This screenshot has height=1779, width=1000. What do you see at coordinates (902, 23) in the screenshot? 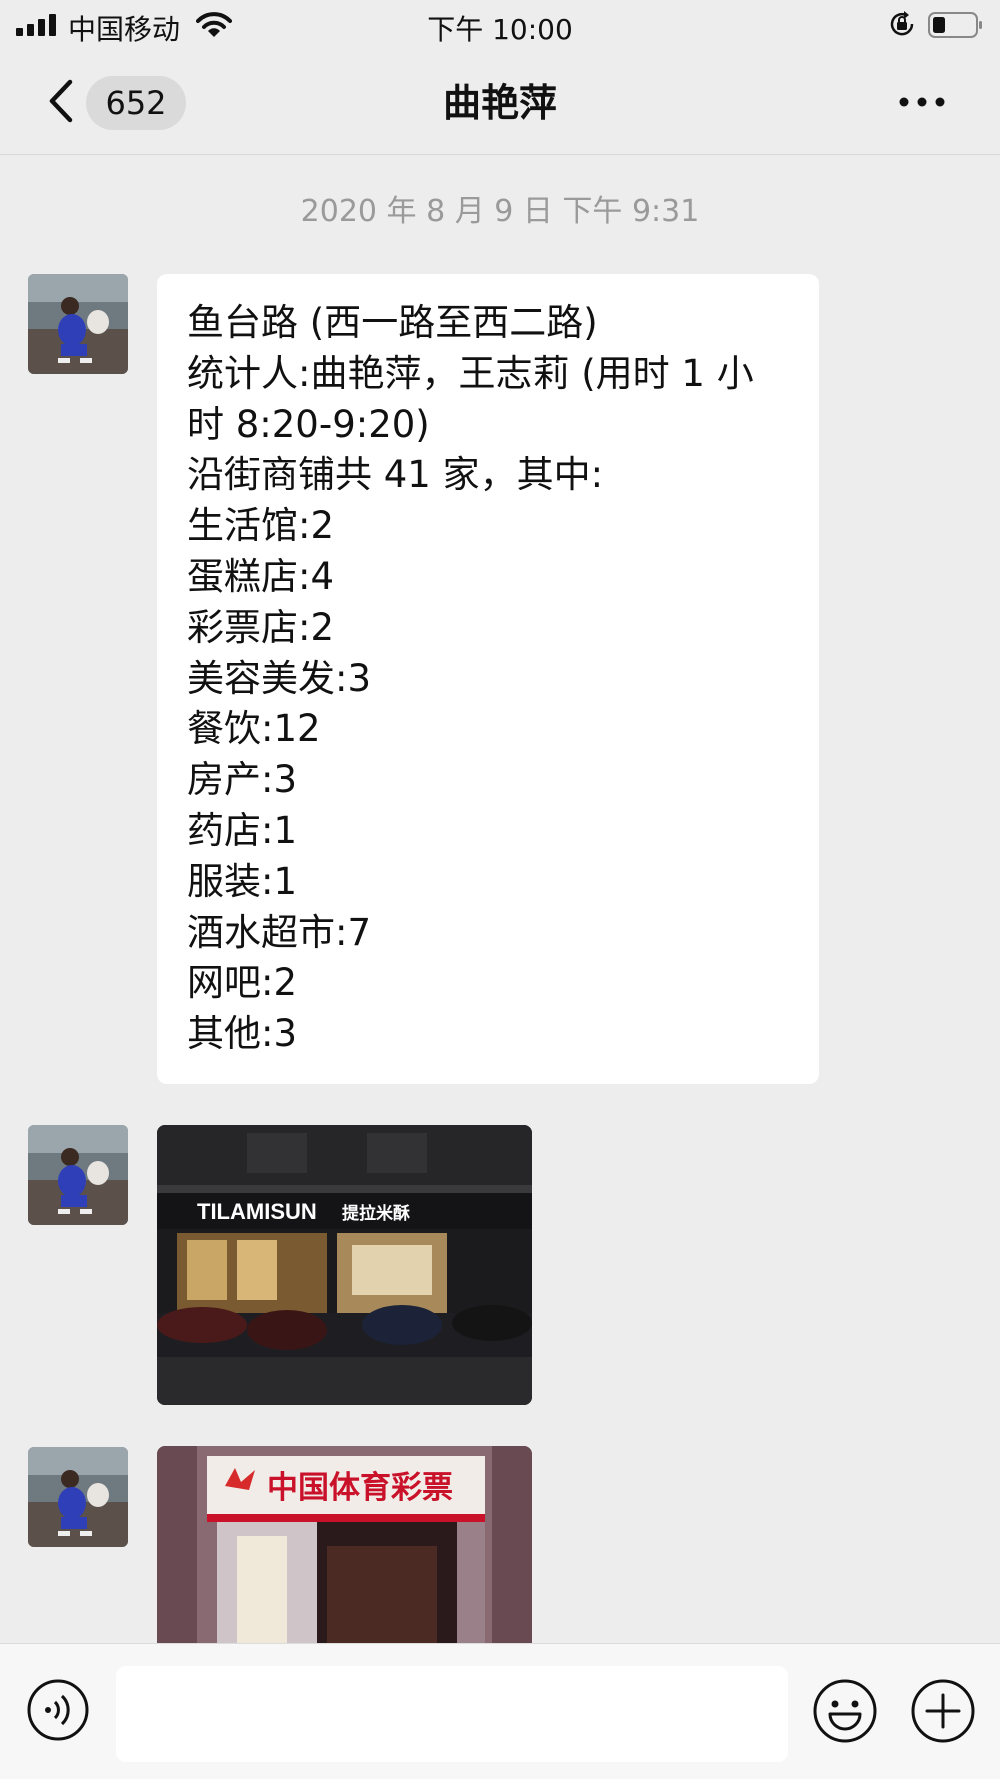
I see `rotation-lock-icon` at bounding box center [902, 23].